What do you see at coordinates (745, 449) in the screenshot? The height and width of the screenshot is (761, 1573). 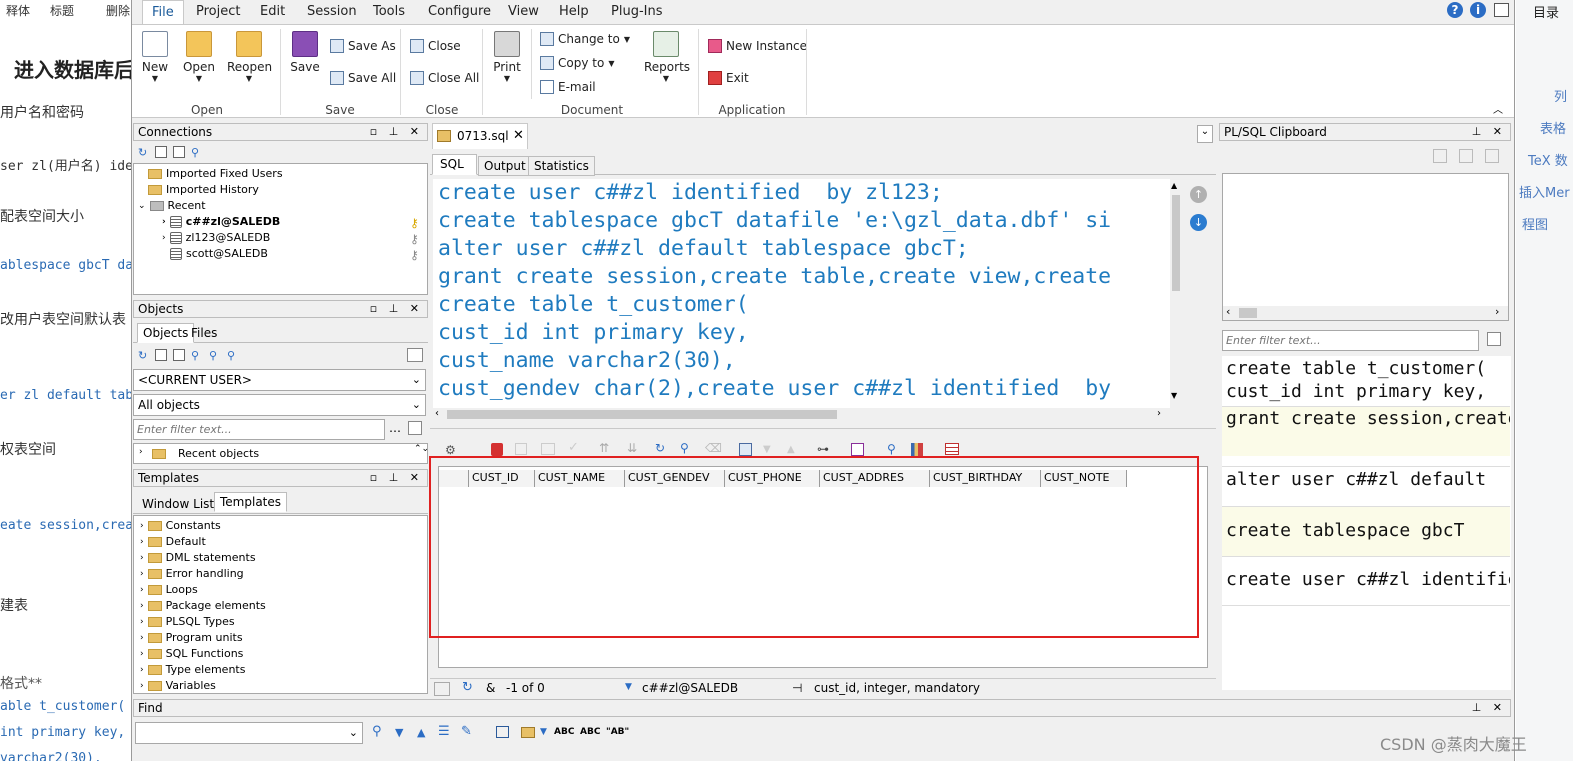 I see `single-record-view-icon` at bounding box center [745, 449].